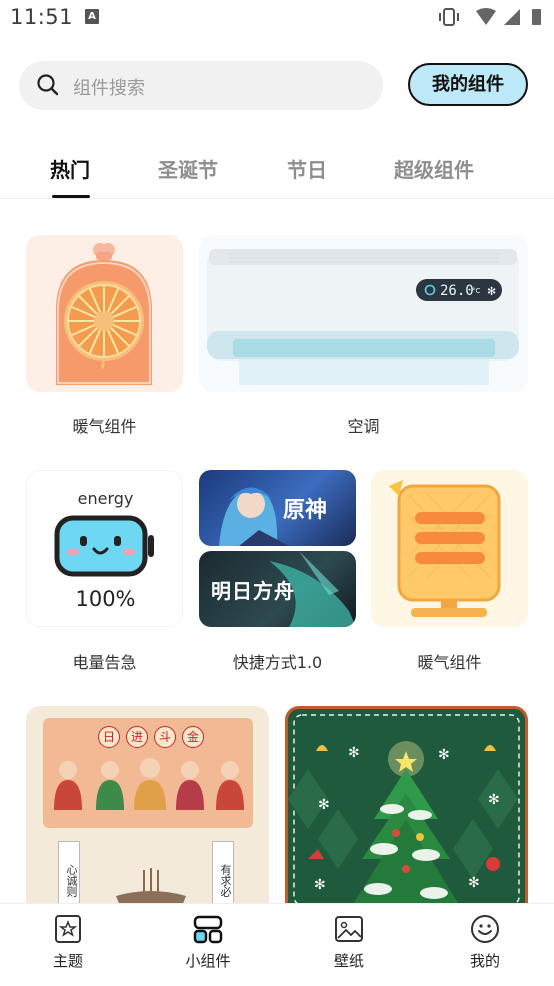  What do you see at coordinates (208, 929) in the screenshot?
I see `widget-icon` at bounding box center [208, 929].